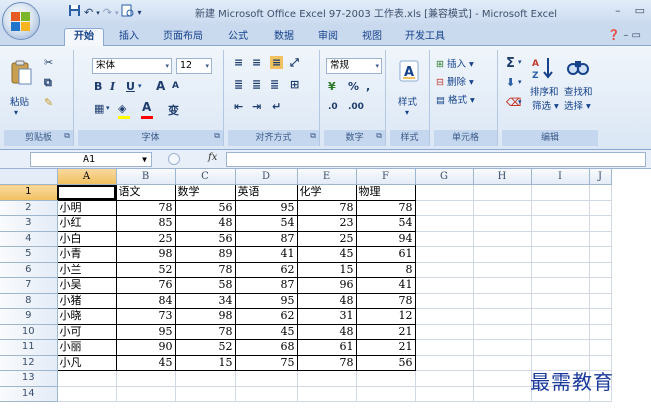 The image size is (651, 411). Describe the element at coordinates (29, 192) in the screenshot. I see `row-header: 1` at that location.